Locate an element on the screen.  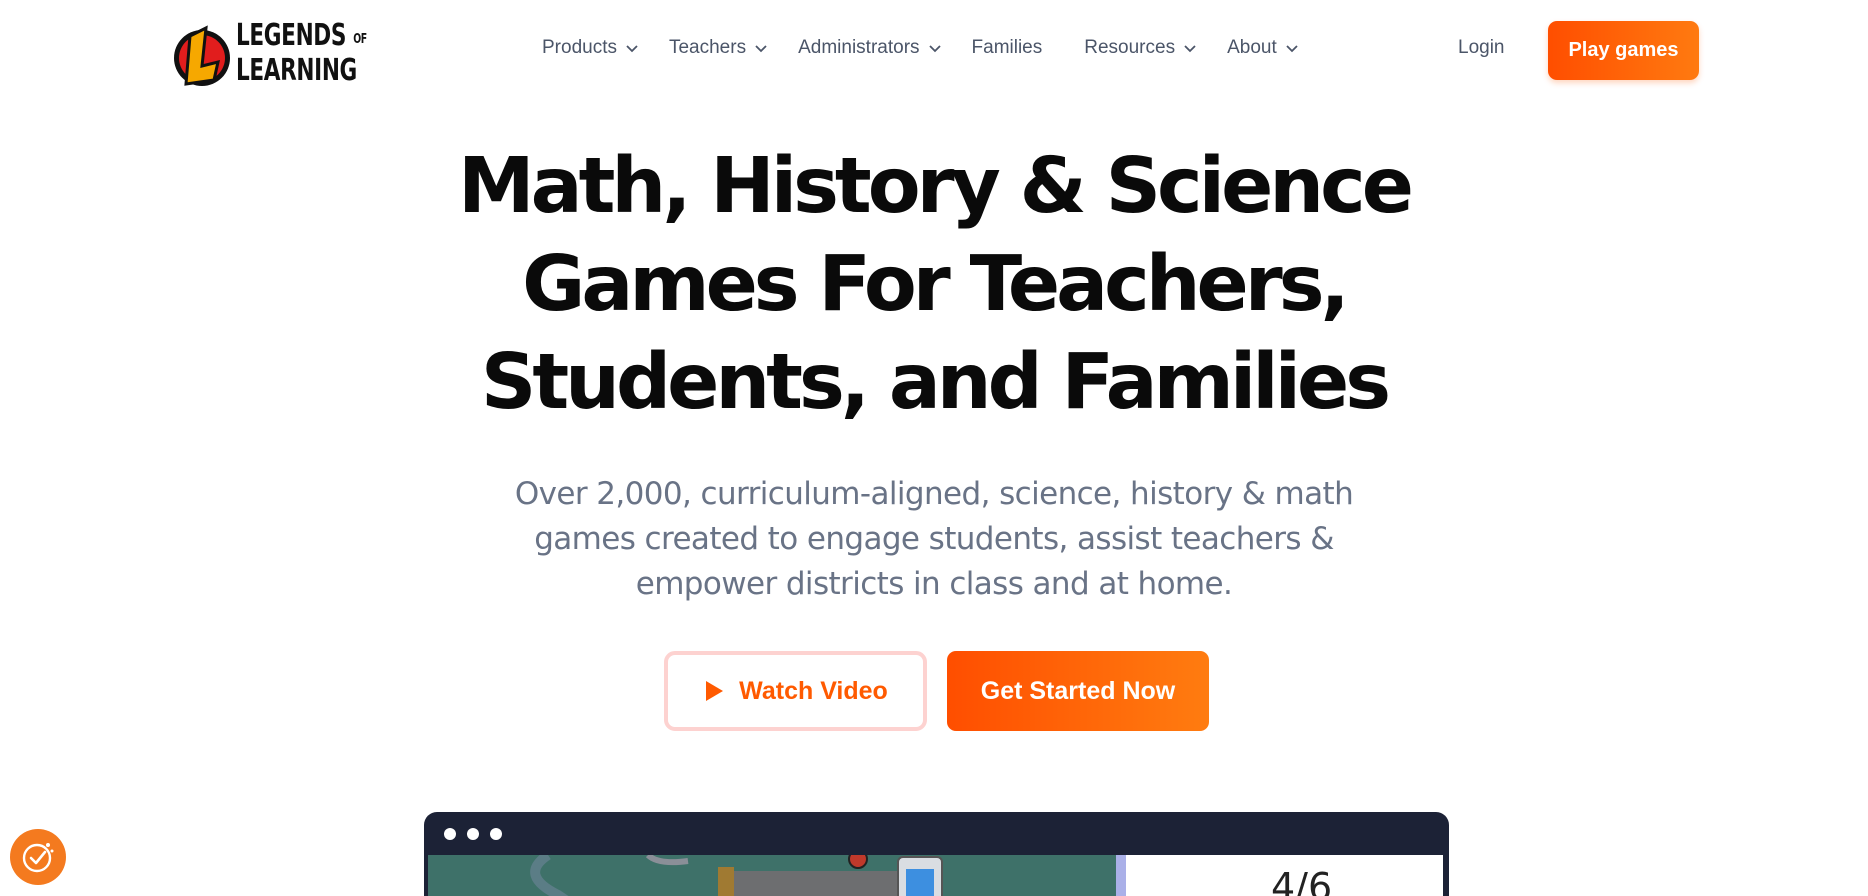
play-games-button: Play games is located at coordinates (1623, 50).